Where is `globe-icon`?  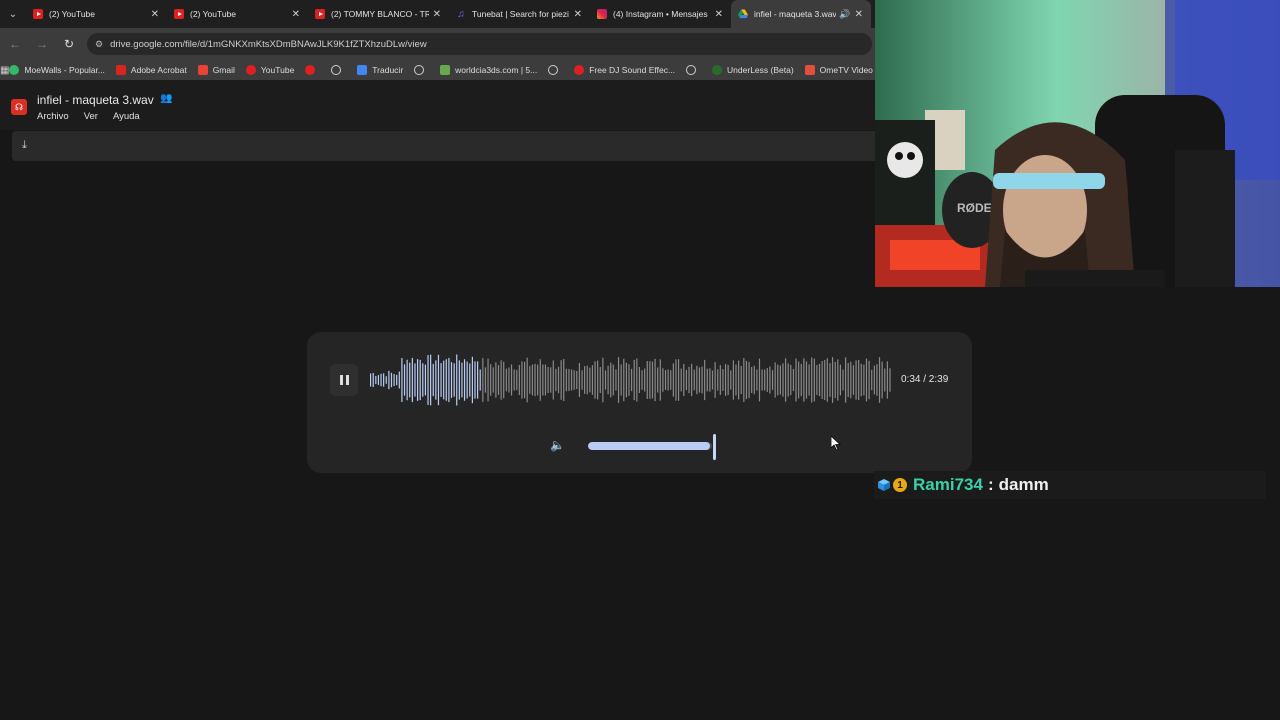 globe-icon is located at coordinates (553, 70).